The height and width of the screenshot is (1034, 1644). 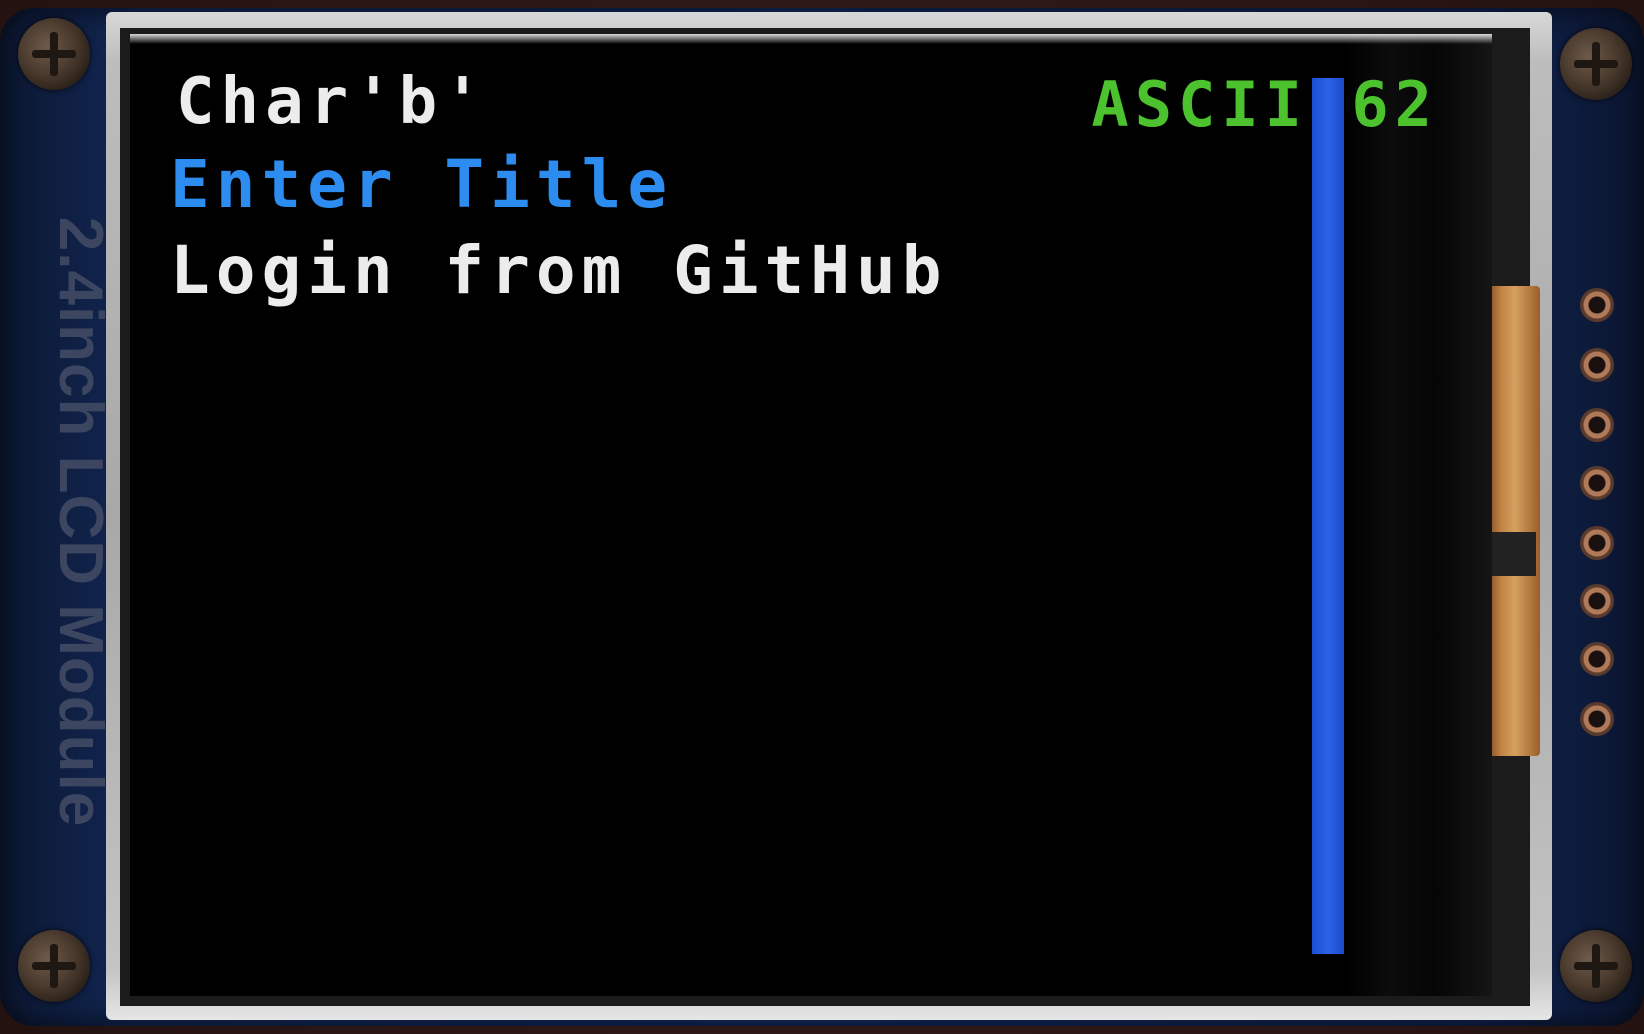 I want to click on scrollbar-thumb, so click(x=1328, y=516).